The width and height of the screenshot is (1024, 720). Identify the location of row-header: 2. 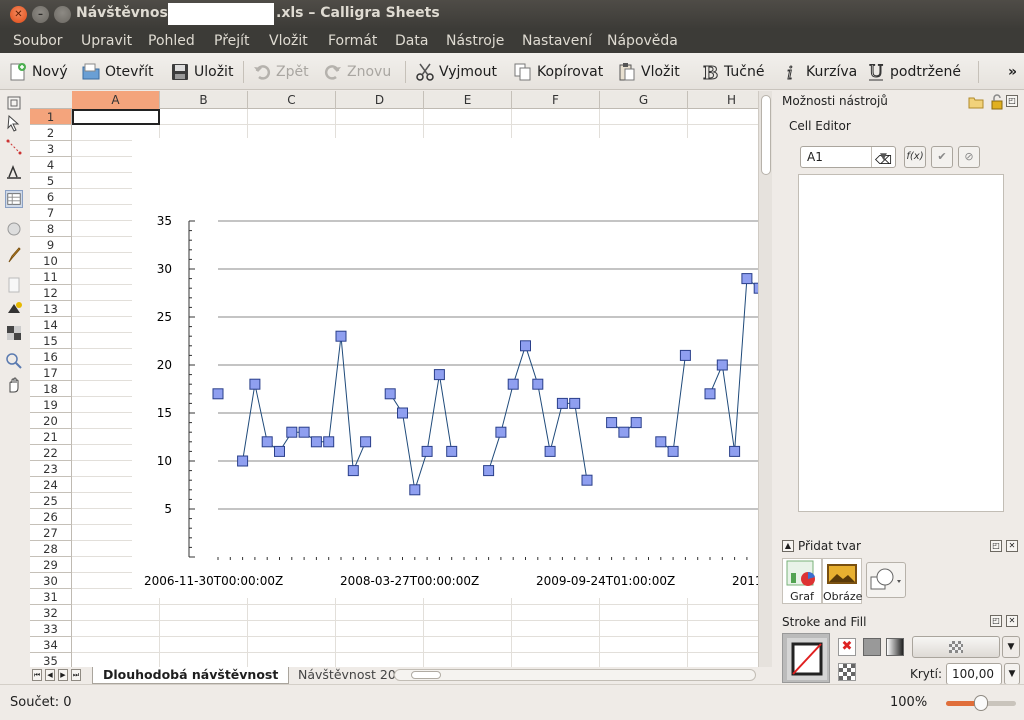
(51, 133).